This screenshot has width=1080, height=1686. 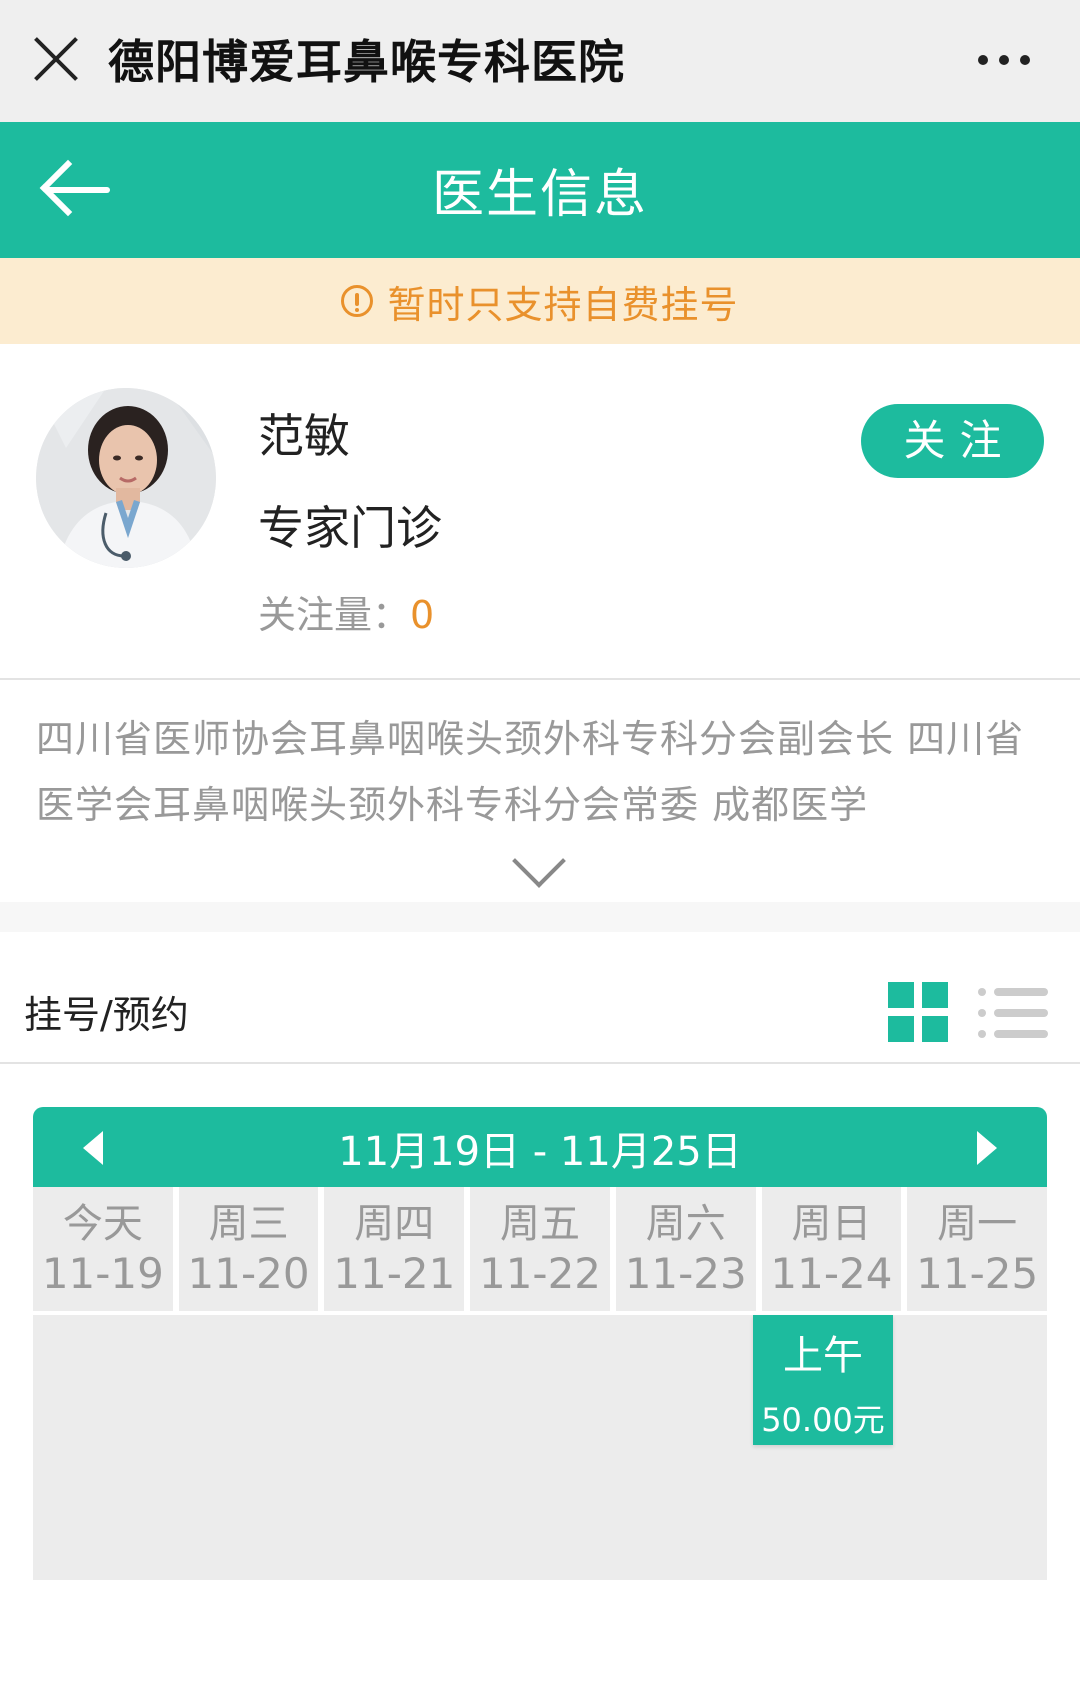 What do you see at coordinates (1013, 1013) in the screenshot?
I see `list-view-icon` at bounding box center [1013, 1013].